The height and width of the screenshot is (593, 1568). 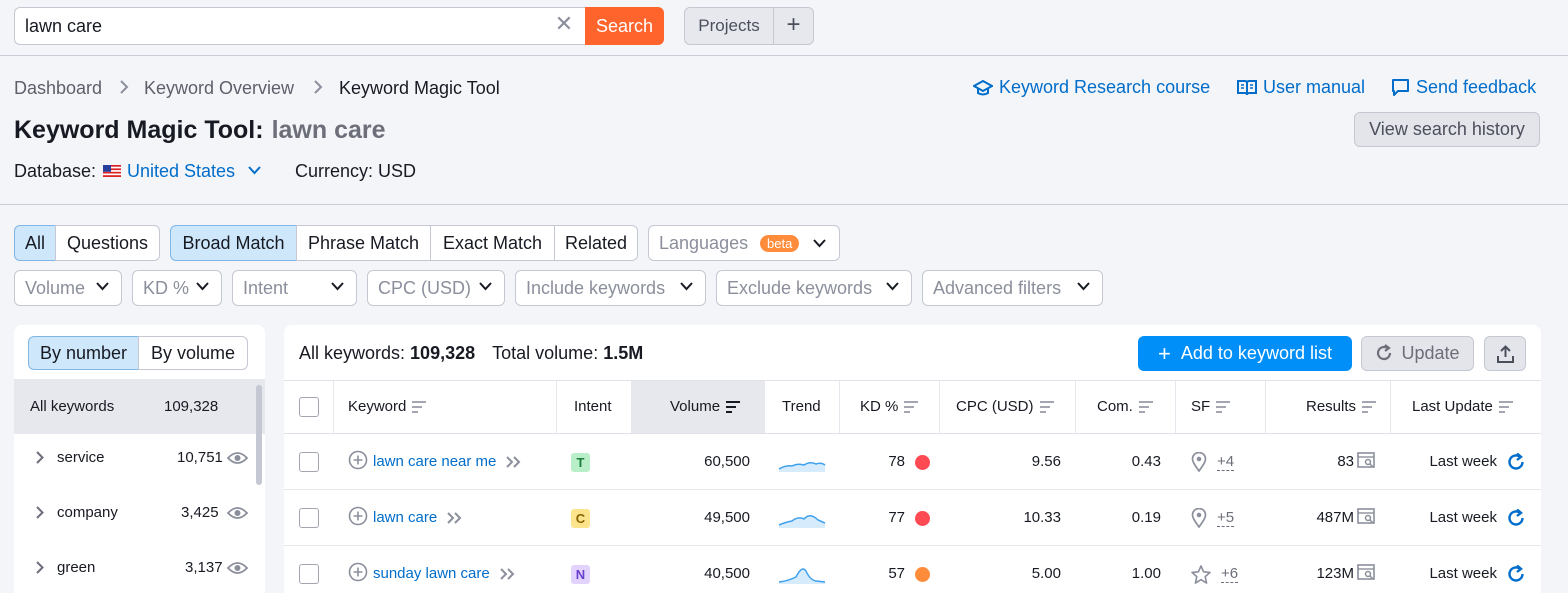 What do you see at coordinates (1321, 569) in the screenshot?
I see `results-cell: 123M` at bounding box center [1321, 569].